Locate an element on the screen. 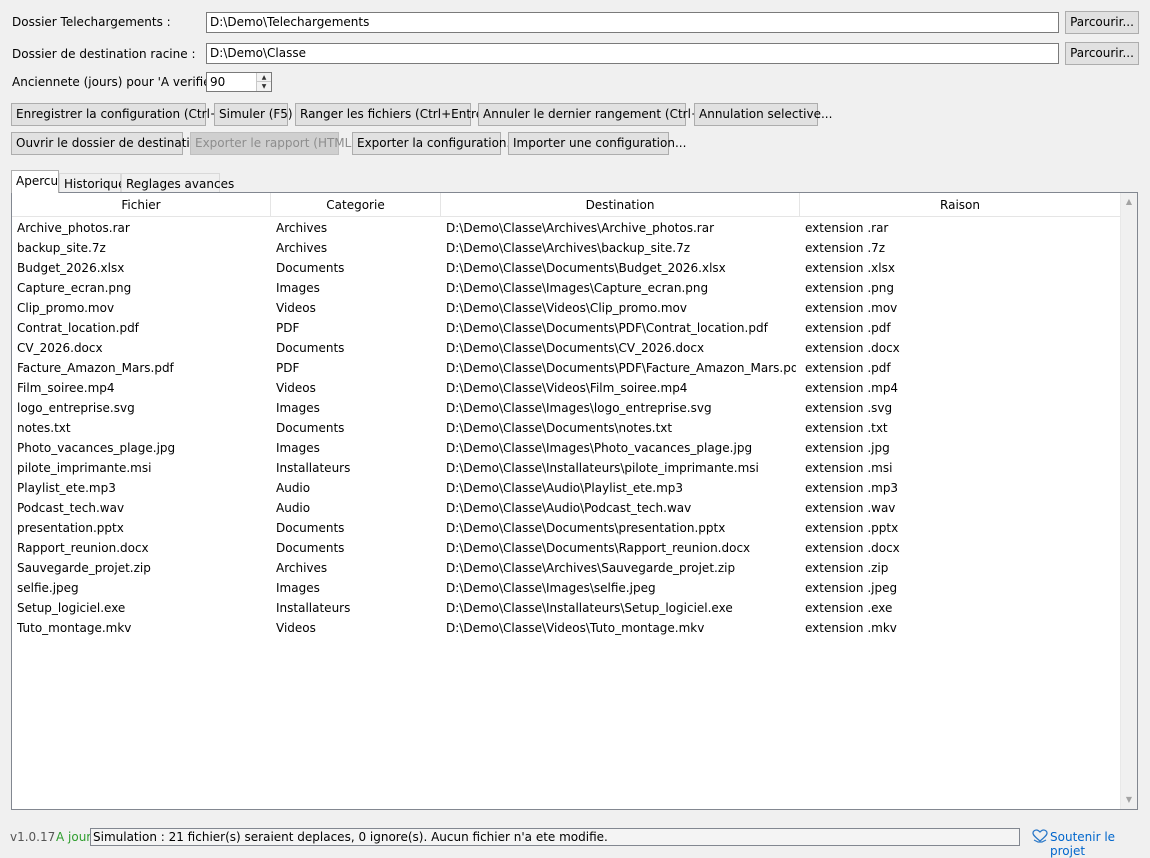  age-days-spinner: 90 ▲ ▼ is located at coordinates (239, 82).